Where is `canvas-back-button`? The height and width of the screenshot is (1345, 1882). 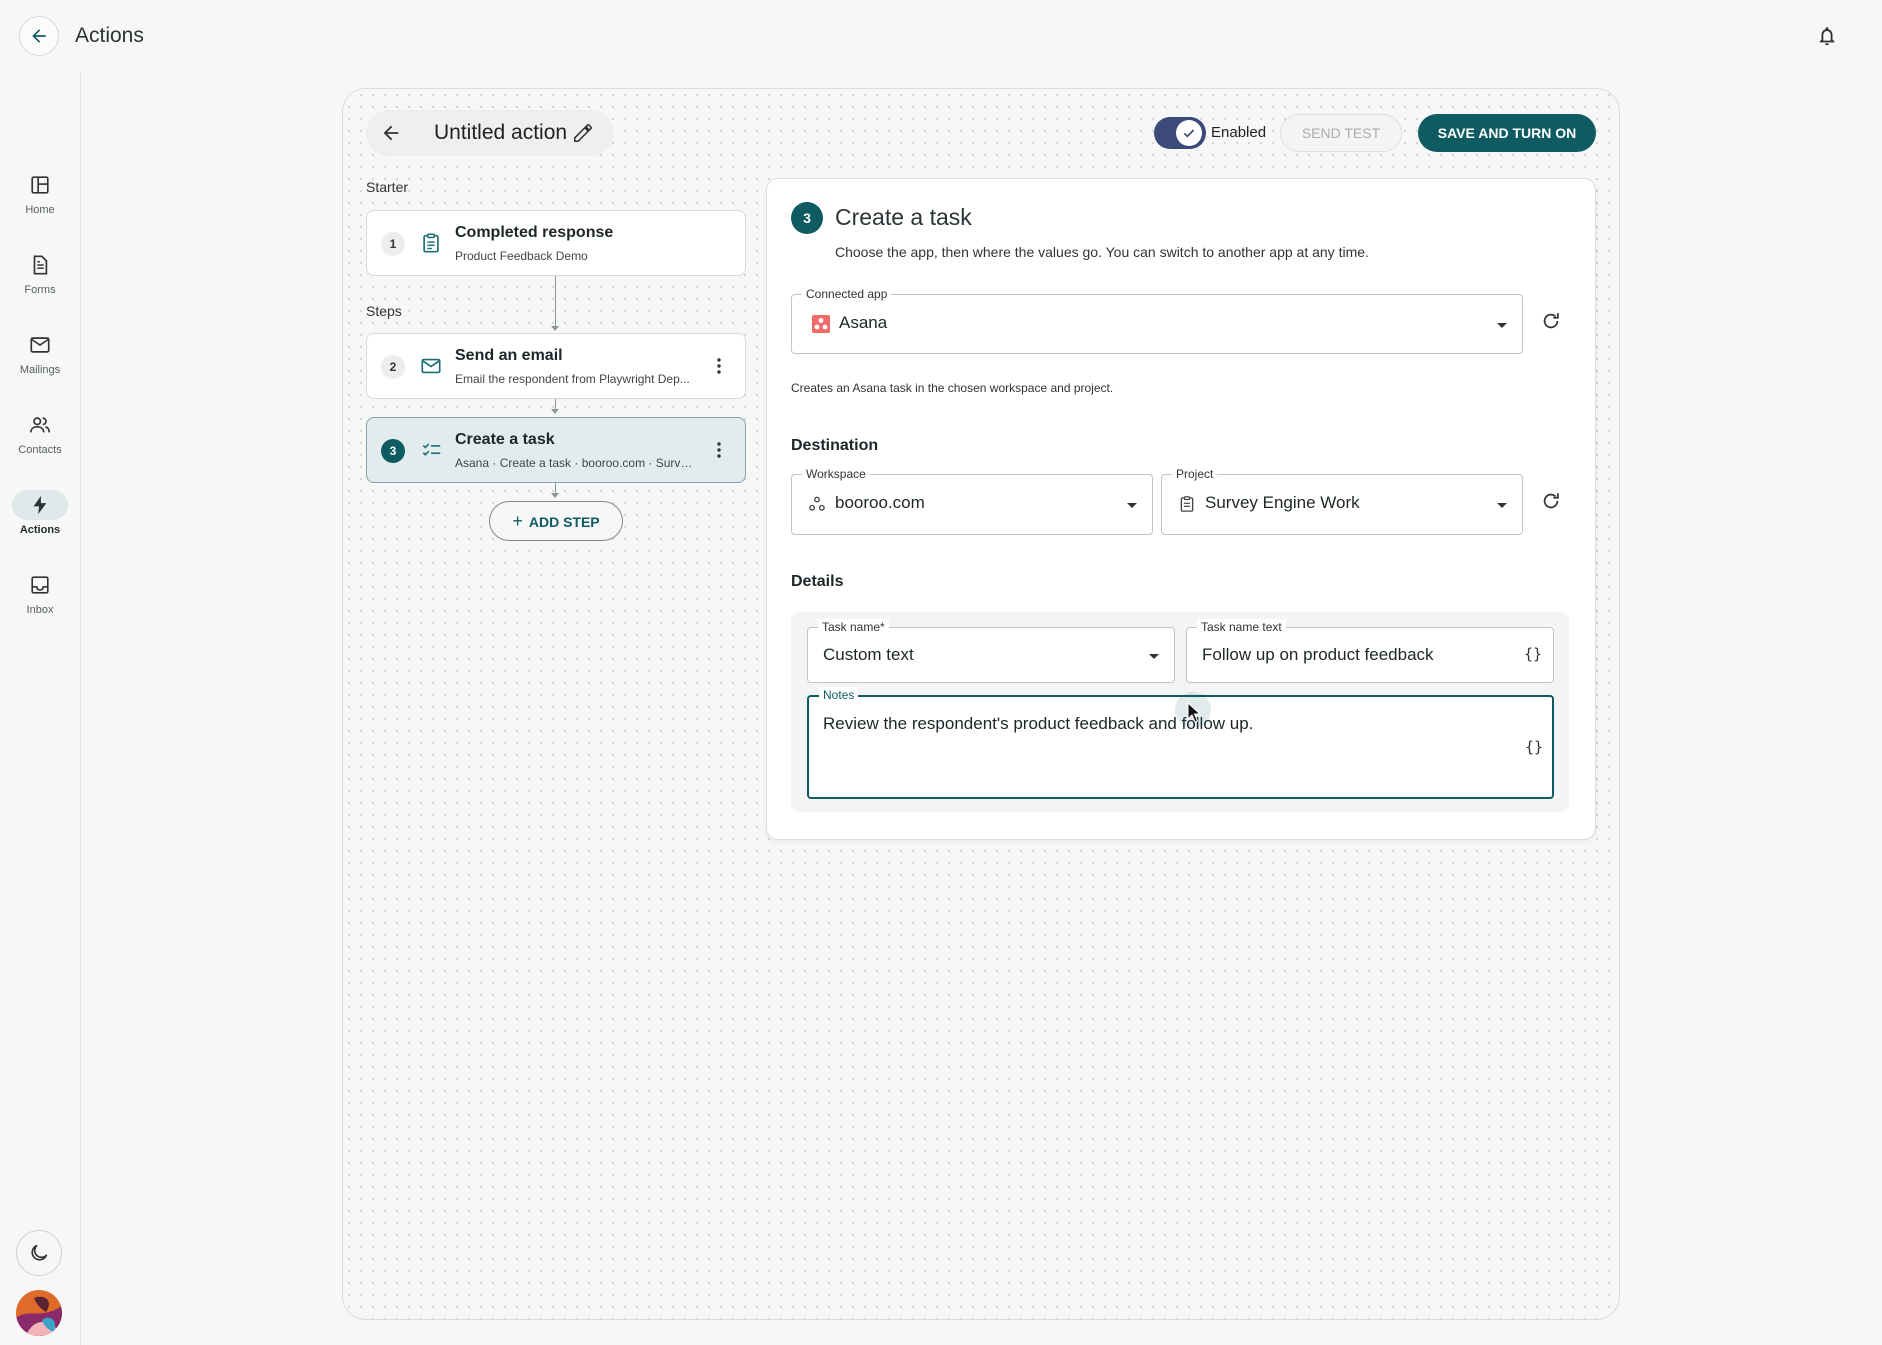
canvas-back-button is located at coordinates (391, 133).